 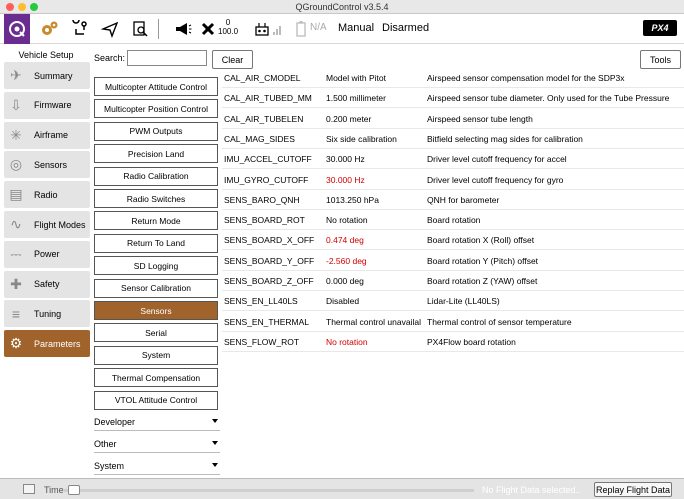 I want to click on time-label: Time, so click(x=54, y=490).